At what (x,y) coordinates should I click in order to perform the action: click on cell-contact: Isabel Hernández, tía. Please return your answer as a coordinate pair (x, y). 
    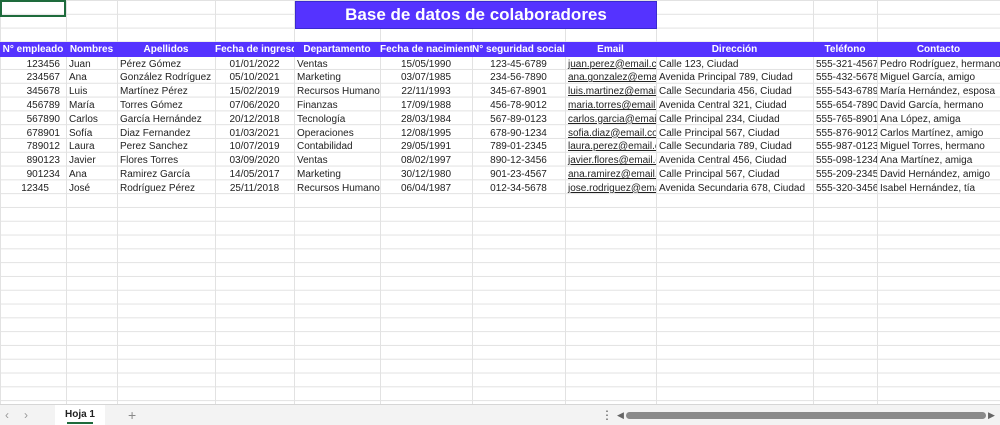
    Looking at the image, I should click on (938, 189).